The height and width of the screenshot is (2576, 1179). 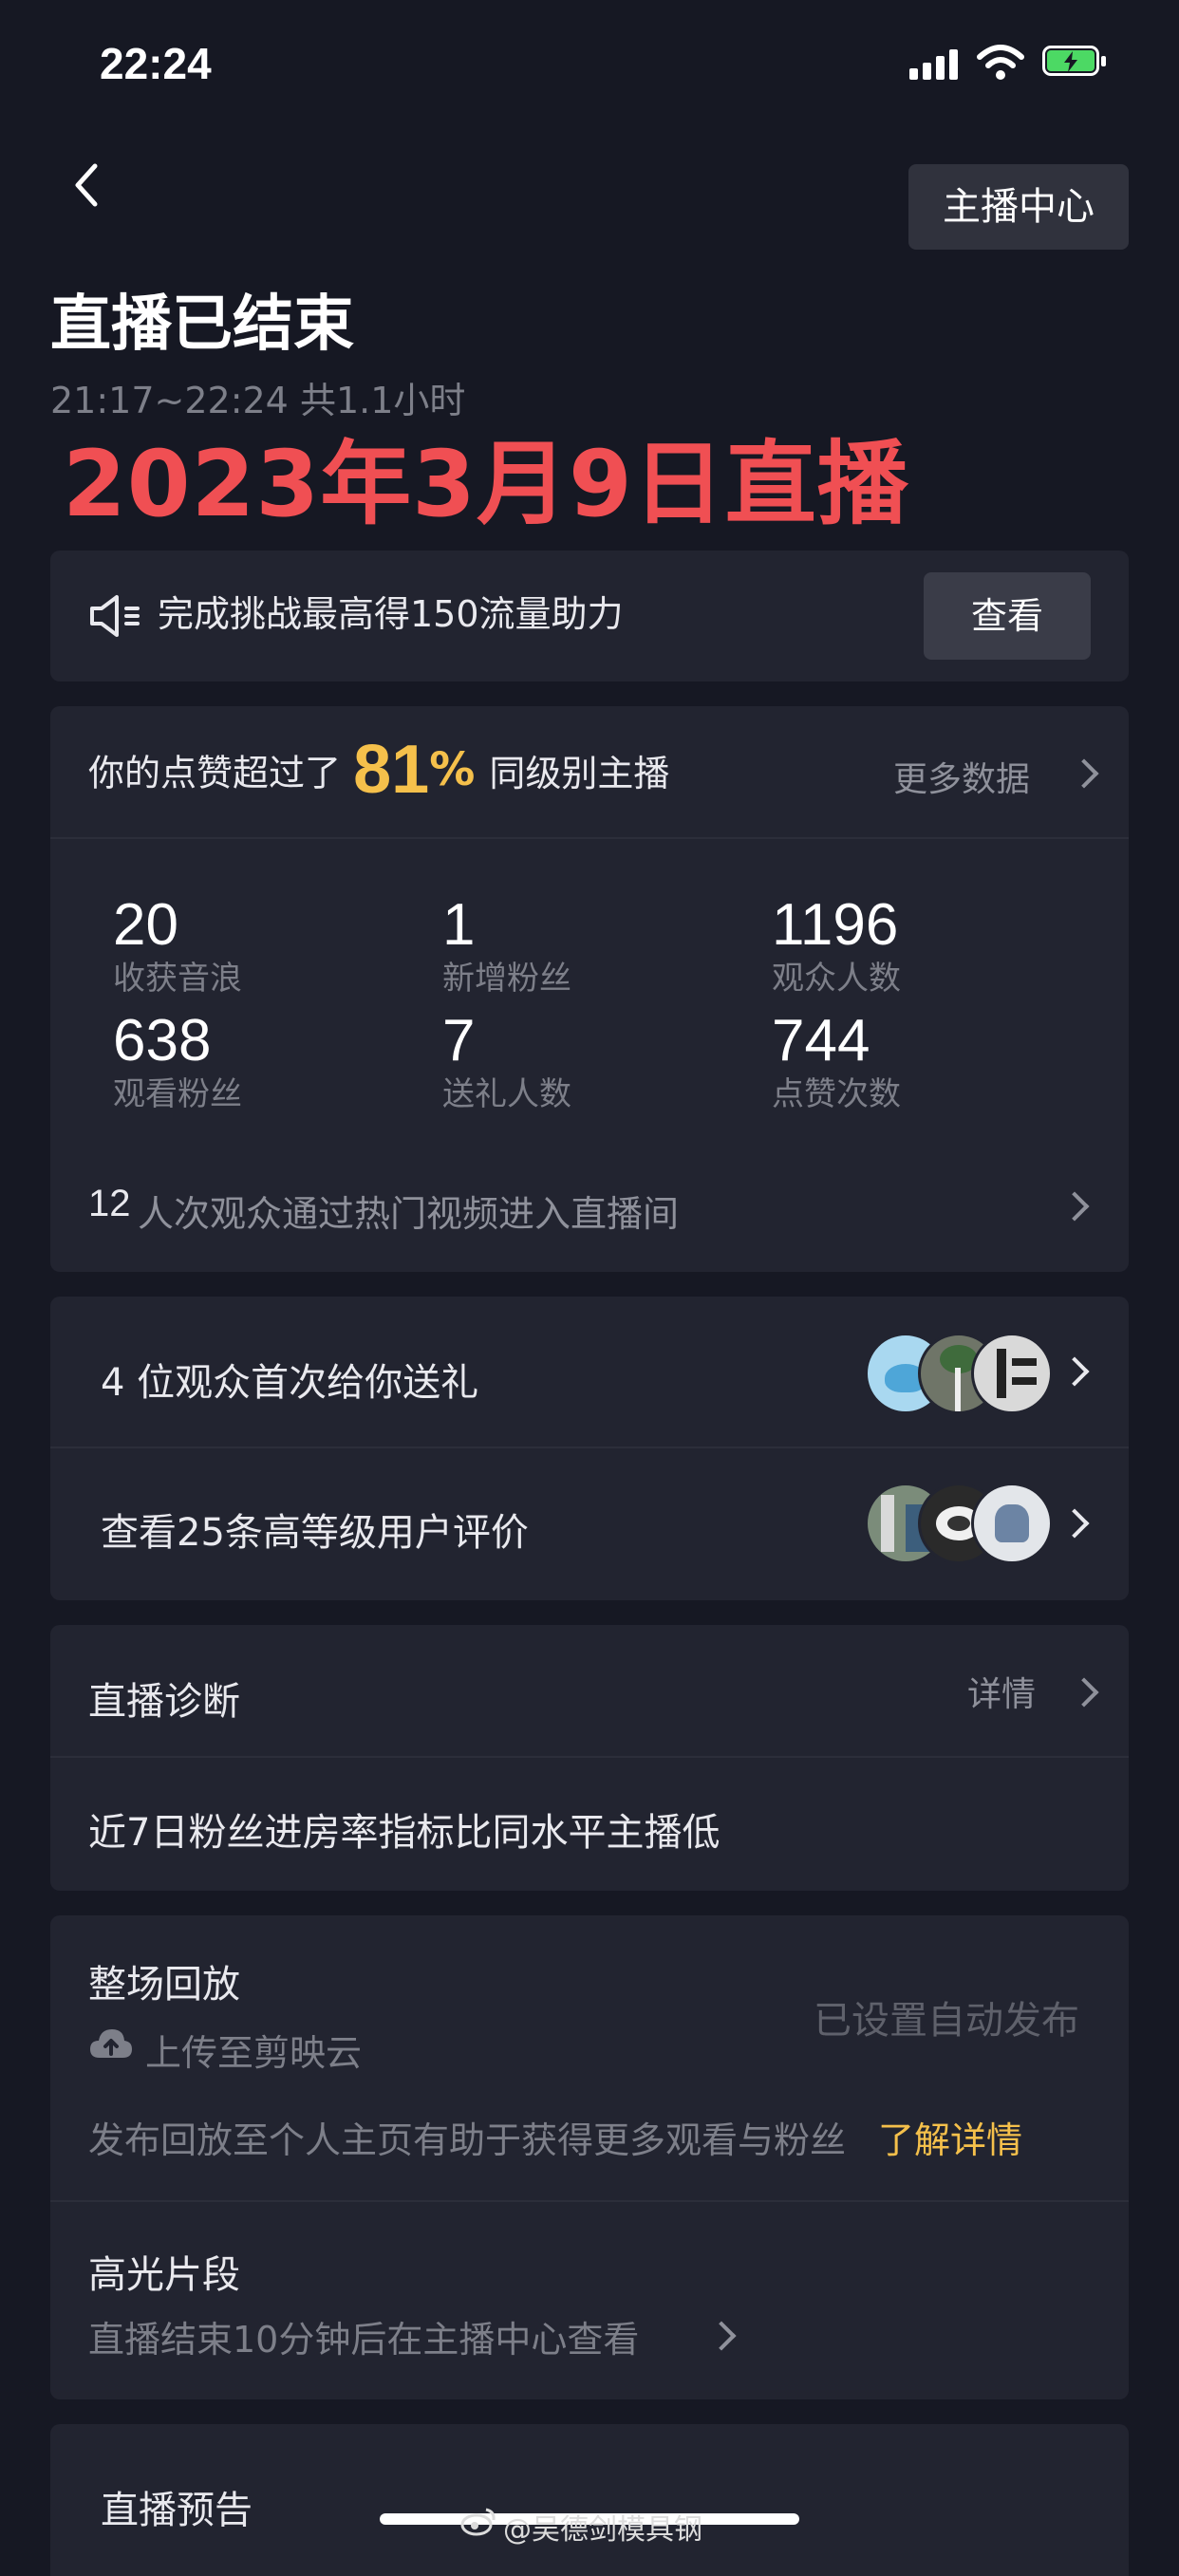 What do you see at coordinates (409, 1214) in the screenshot?
I see `traffic-text: 人次观众通过热门视频进入直播间` at bounding box center [409, 1214].